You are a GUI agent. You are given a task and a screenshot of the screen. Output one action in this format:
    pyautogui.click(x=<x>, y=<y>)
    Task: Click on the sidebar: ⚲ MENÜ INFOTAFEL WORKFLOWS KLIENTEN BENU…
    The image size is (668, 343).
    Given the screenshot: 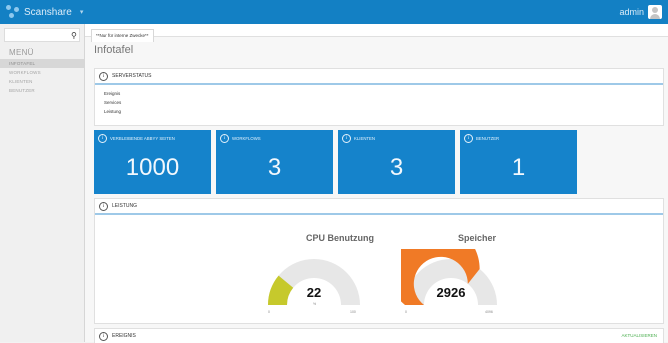 What is the action you would take?
    pyautogui.click(x=42, y=183)
    